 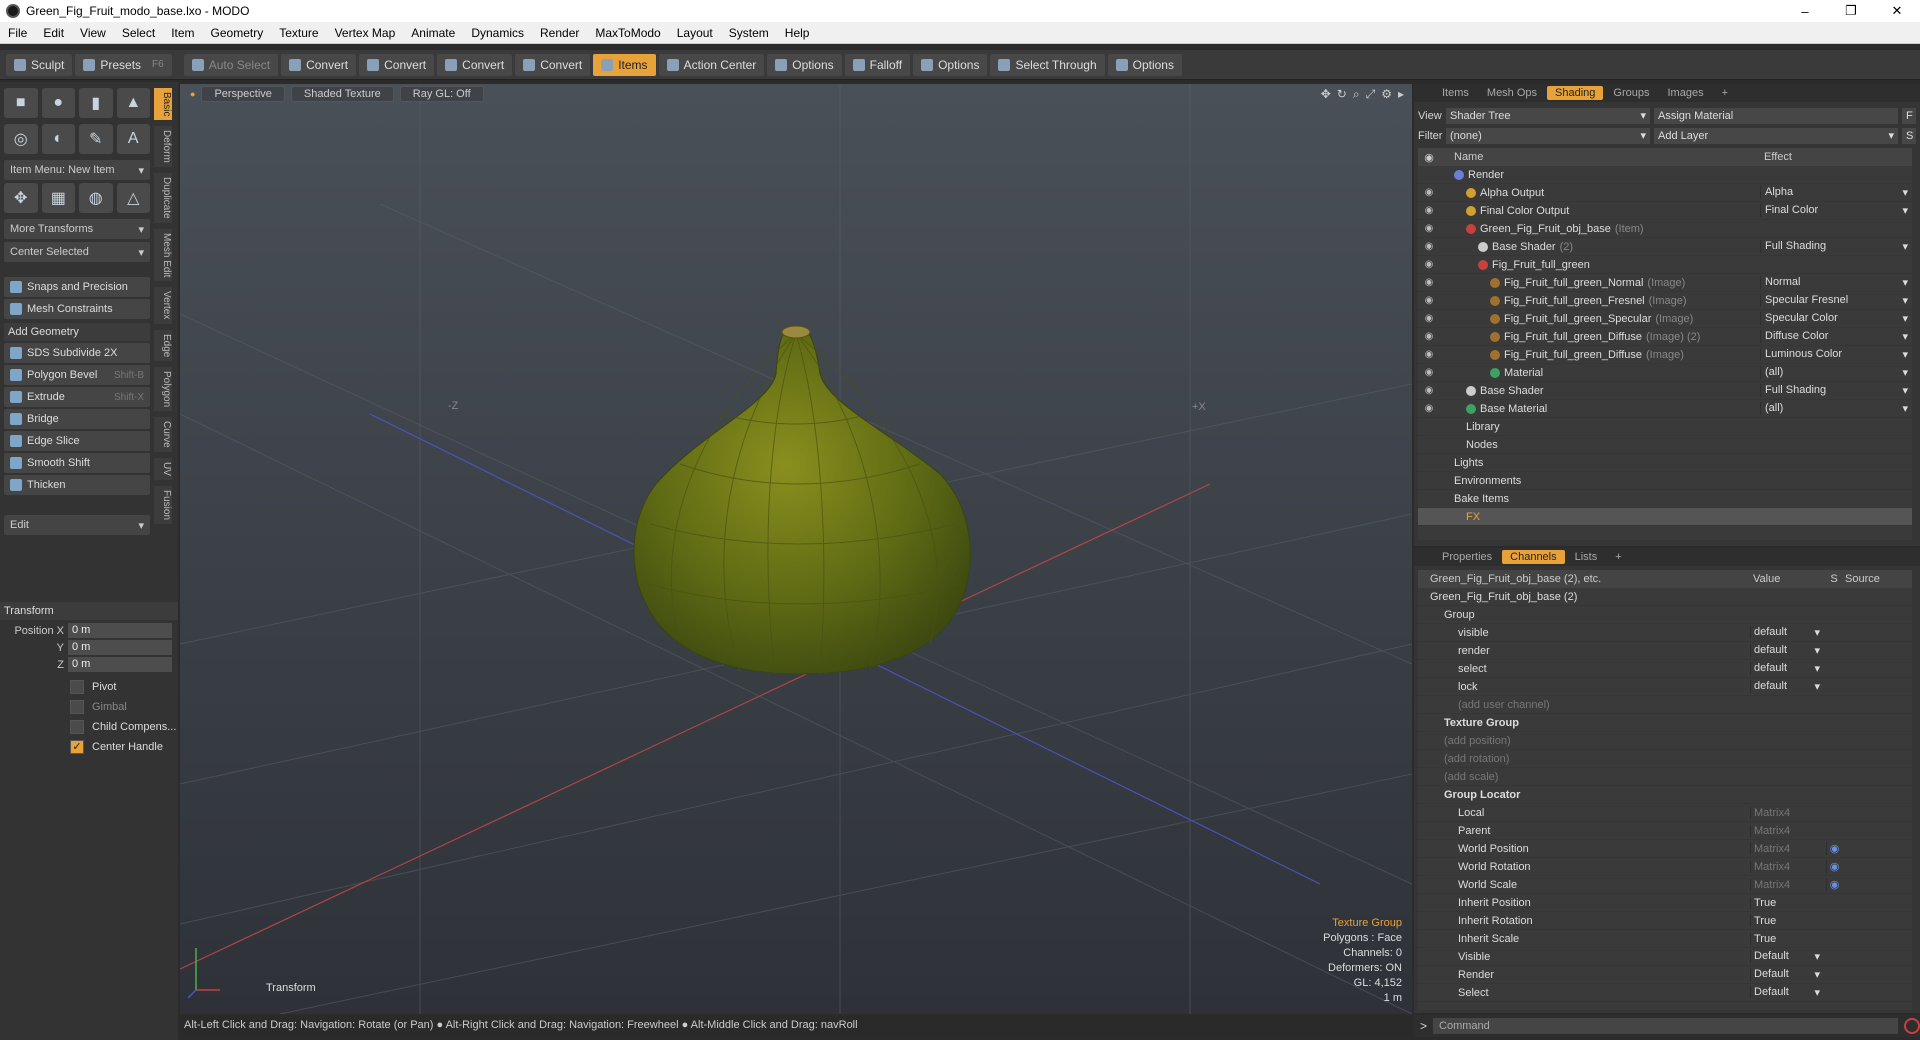 What do you see at coordinates (1512, 93) in the screenshot?
I see `tab-mesh-ops: Mesh Ops` at bounding box center [1512, 93].